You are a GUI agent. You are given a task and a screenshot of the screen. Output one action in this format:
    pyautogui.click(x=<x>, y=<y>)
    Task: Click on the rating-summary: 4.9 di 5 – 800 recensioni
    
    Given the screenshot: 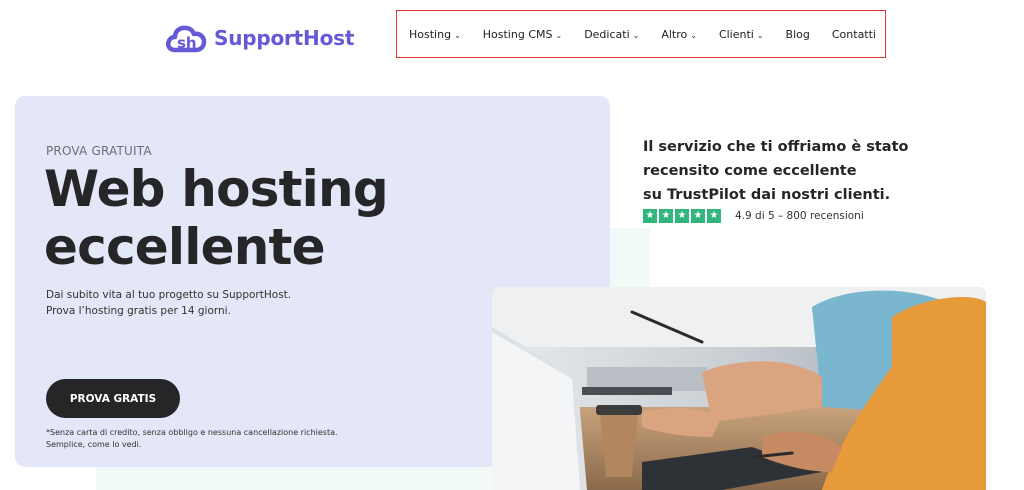 What is the action you would take?
    pyautogui.click(x=799, y=216)
    